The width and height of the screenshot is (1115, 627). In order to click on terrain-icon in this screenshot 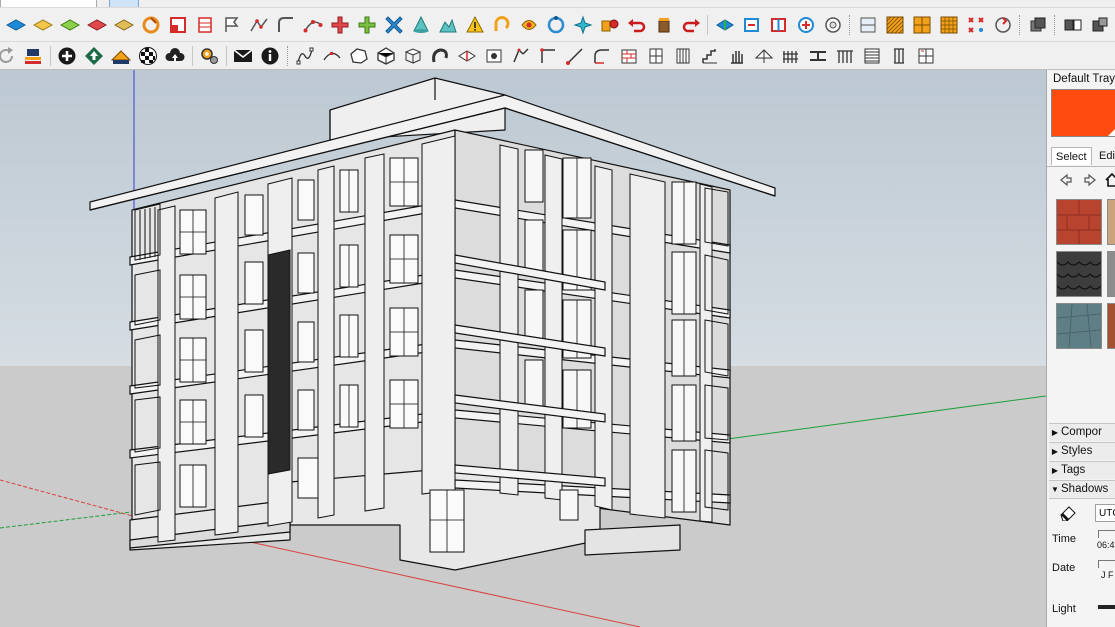, I will do `click(448, 25)`.